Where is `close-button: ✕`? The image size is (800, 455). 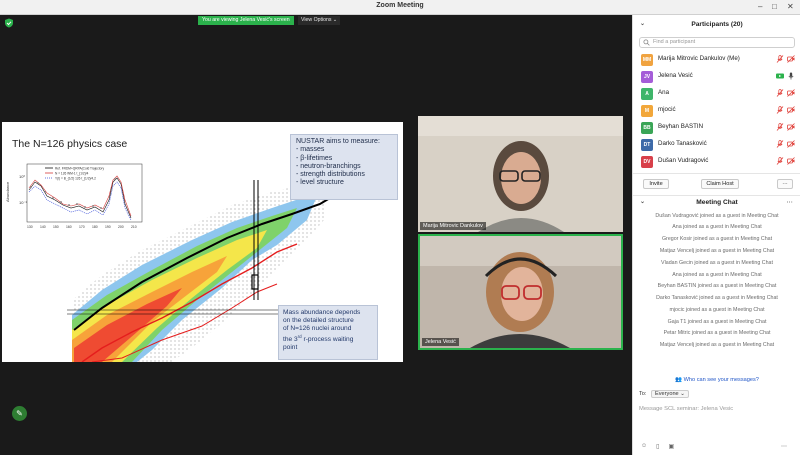 close-button: ✕ is located at coordinates (790, 7).